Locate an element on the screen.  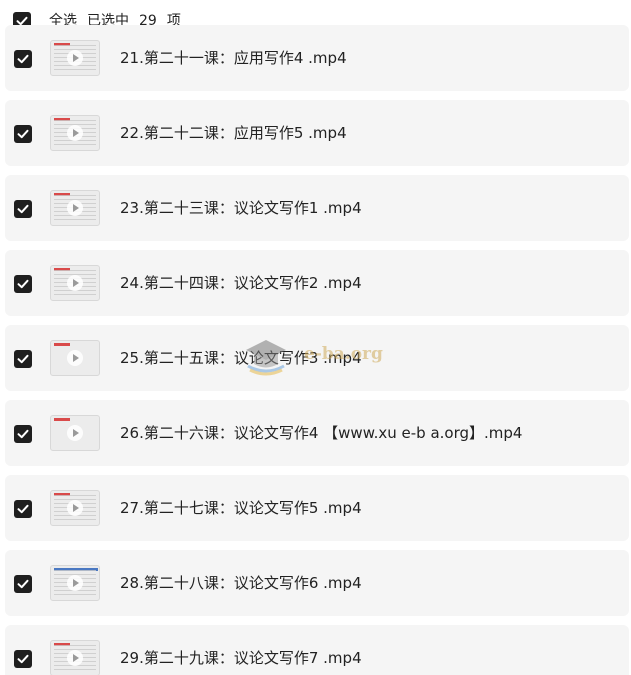
file-row: 24.第二十四课：议论文写作2 .mp4 is located at coordinates (317, 283).